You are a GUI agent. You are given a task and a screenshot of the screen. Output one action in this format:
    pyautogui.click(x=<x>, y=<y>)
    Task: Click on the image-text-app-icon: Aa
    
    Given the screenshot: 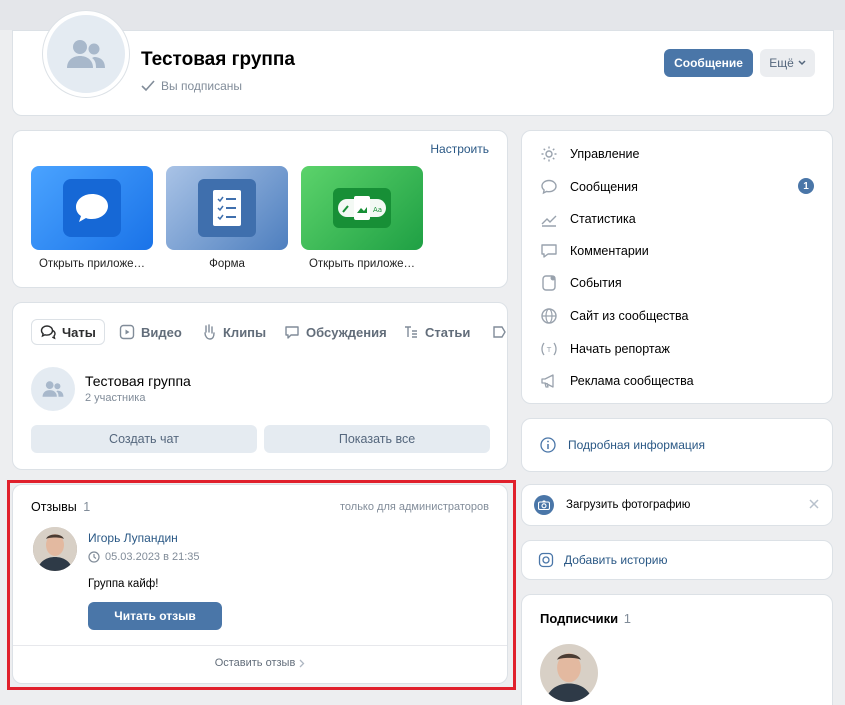 What is the action you would take?
    pyautogui.click(x=362, y=208)
    